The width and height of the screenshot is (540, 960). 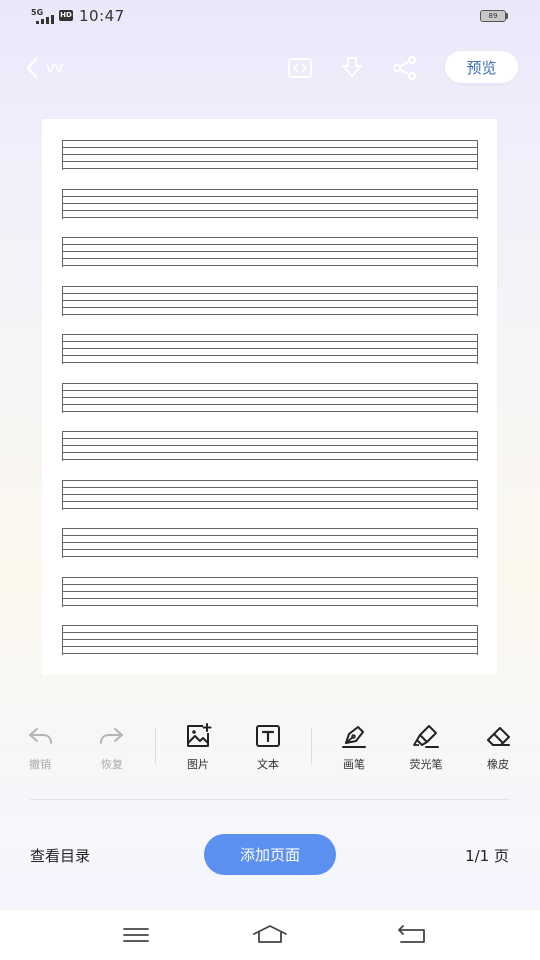 I want to click on code-view-button, so click(x=300, y=68).